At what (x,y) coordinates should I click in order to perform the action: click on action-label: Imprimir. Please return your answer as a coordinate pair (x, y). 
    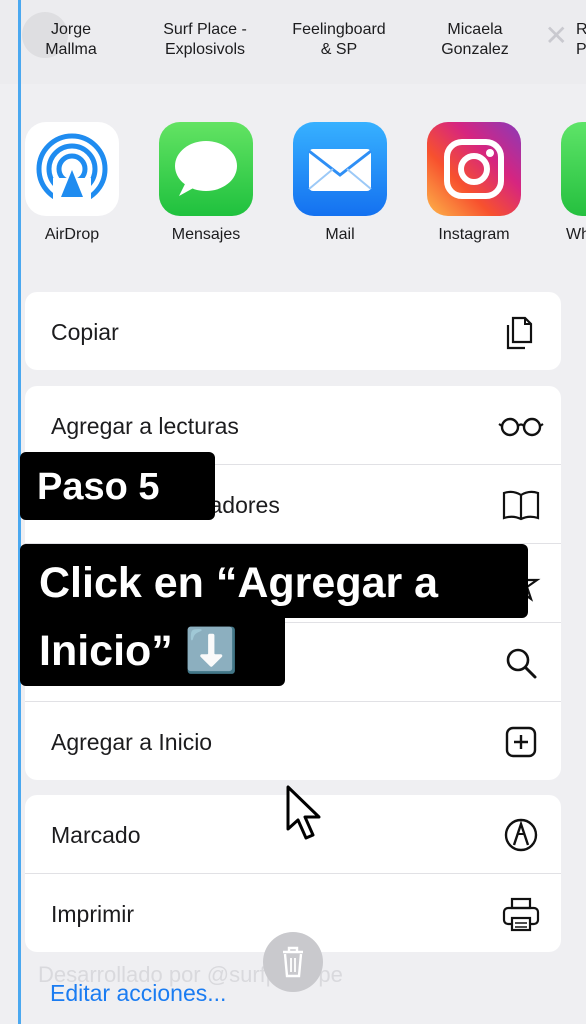
    Looking at the image, I should click on (93, 914).